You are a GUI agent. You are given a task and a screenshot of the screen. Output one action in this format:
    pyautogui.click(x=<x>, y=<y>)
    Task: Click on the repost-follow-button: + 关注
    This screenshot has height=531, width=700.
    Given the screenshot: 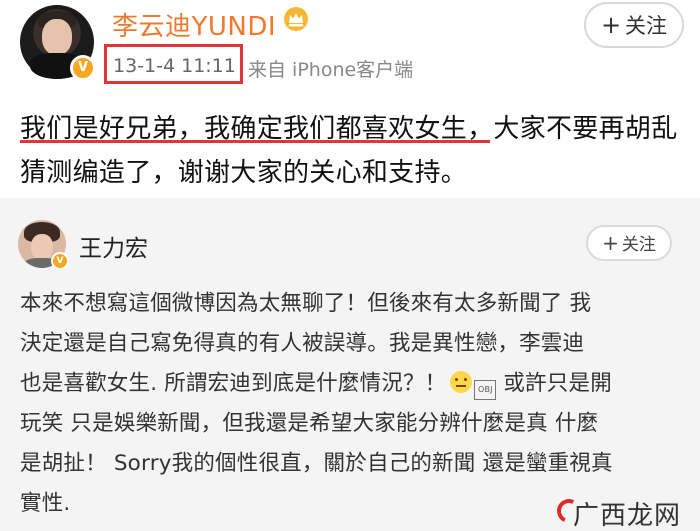 What is the action you would take?
    pyautogui.click(x=629, y=243)
    